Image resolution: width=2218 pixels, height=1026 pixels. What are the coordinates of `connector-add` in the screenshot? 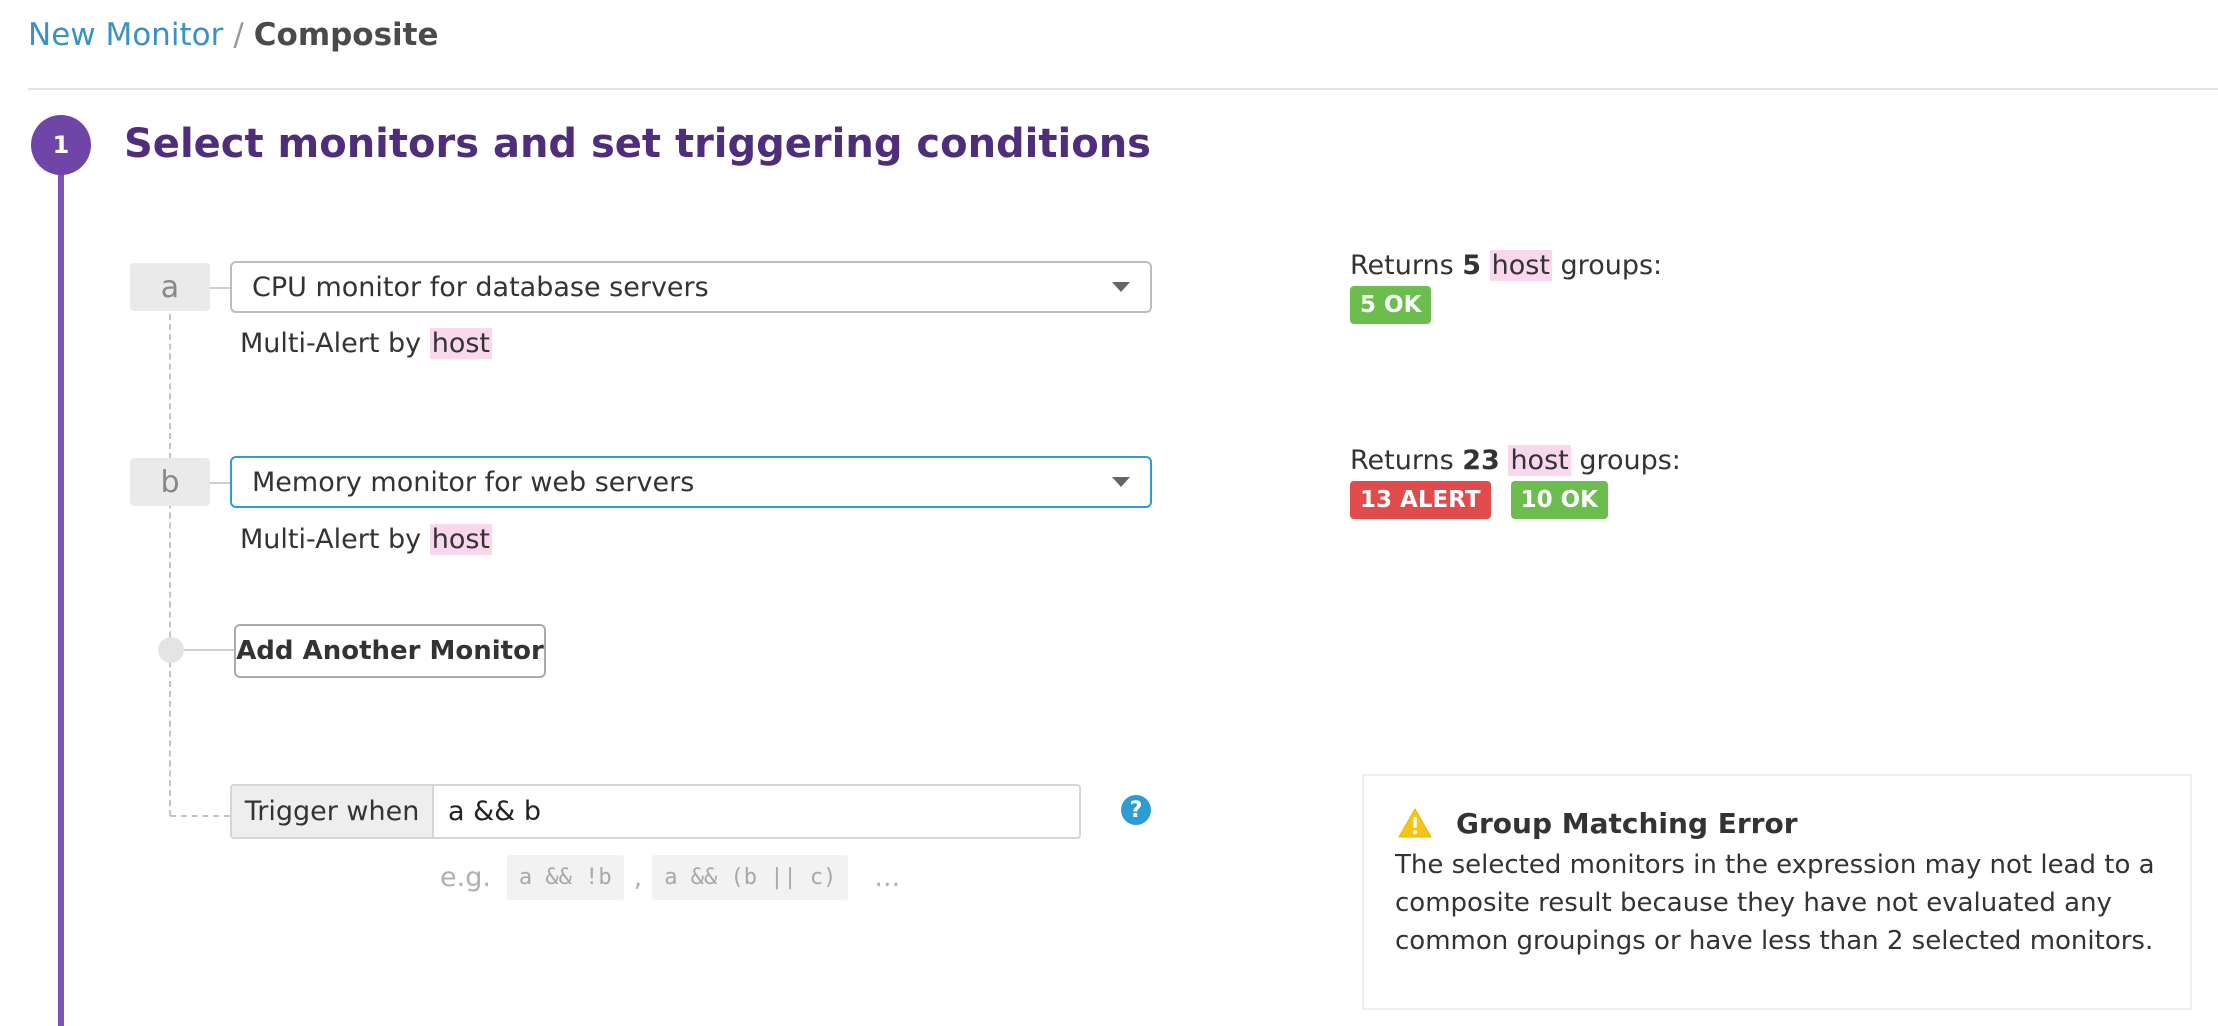 It's located at (209, 650).